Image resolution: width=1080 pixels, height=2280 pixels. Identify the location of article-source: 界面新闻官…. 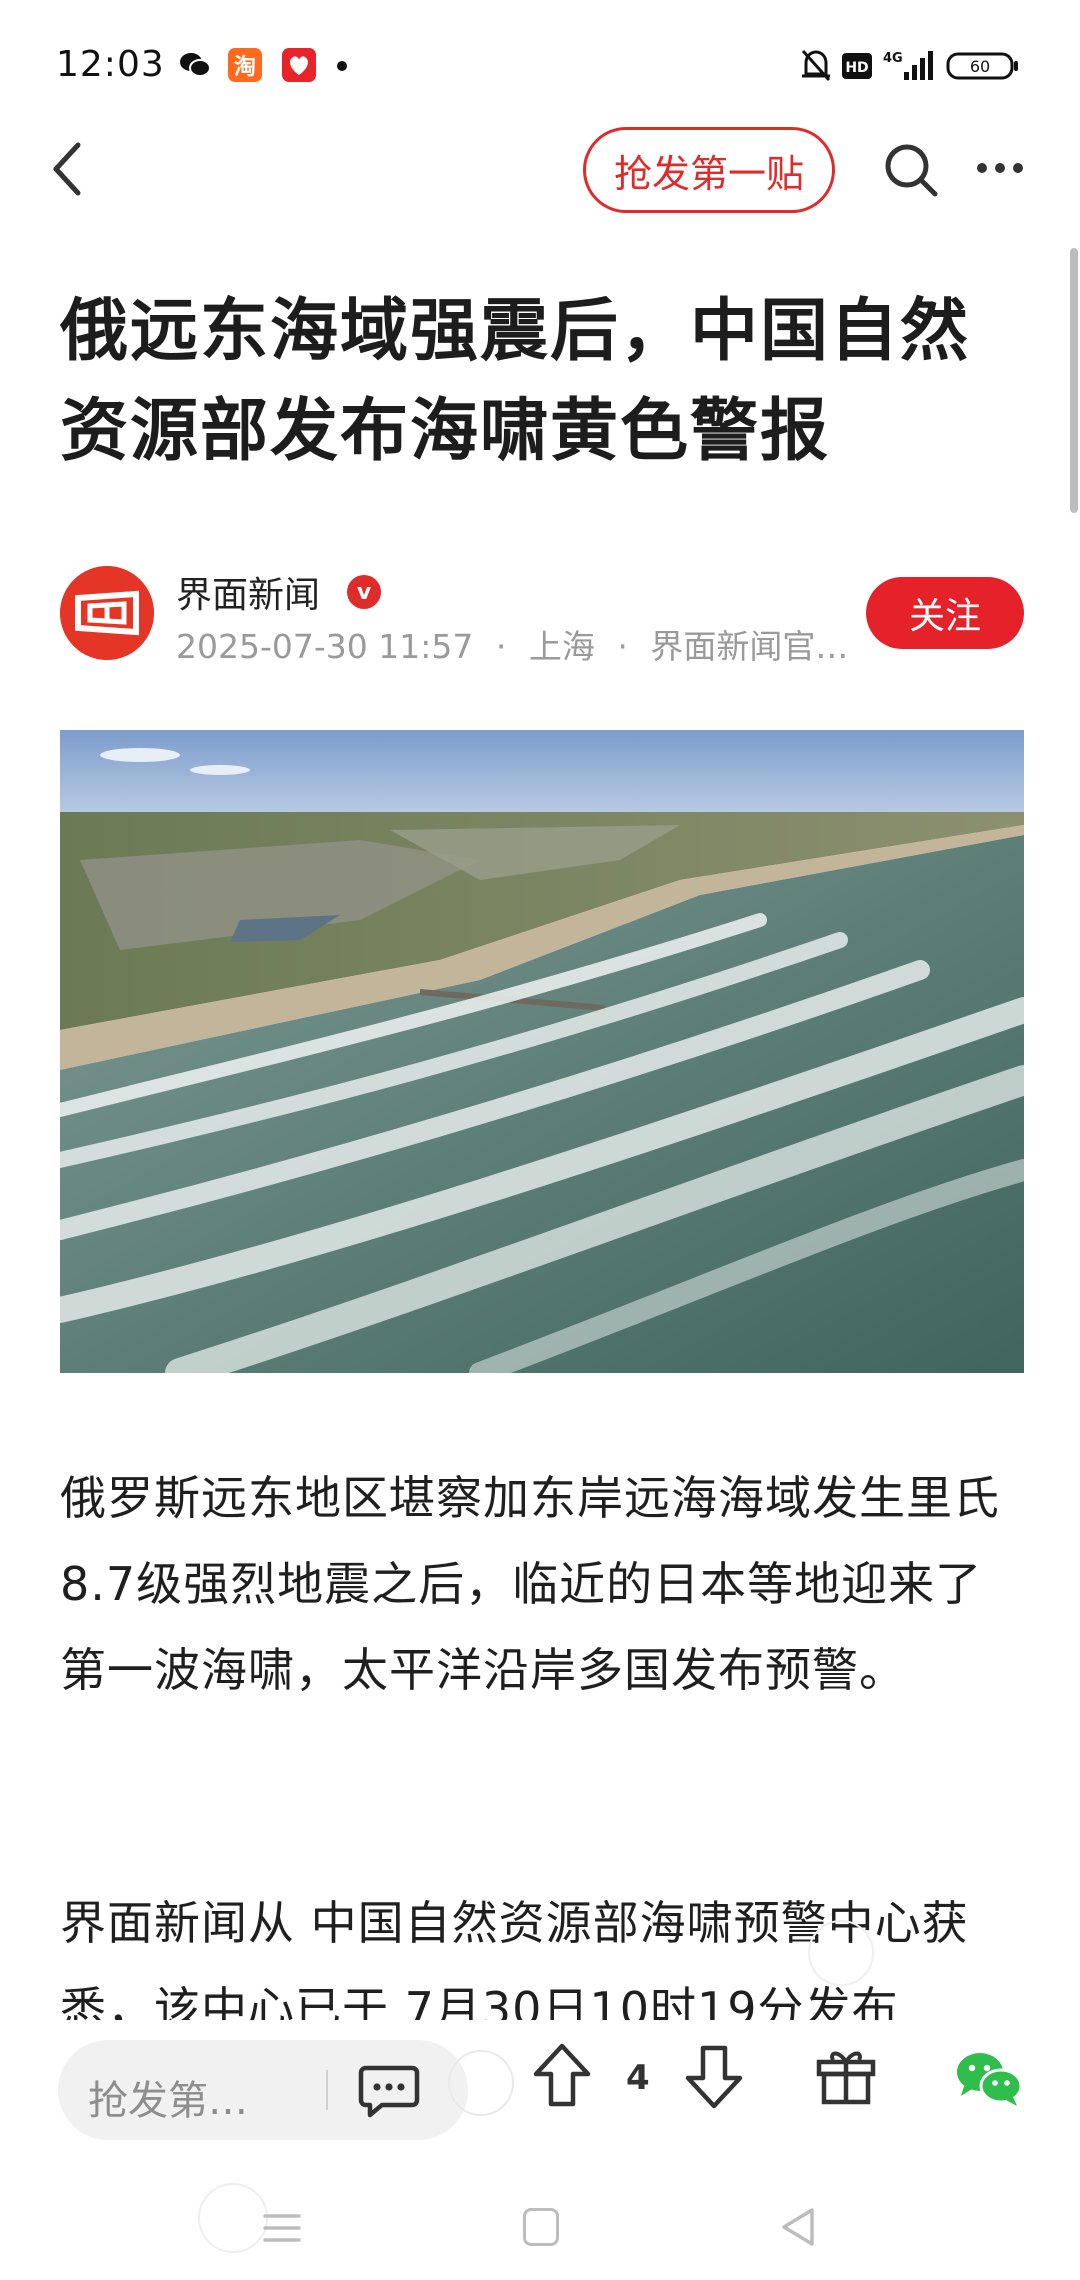
(749, 646).